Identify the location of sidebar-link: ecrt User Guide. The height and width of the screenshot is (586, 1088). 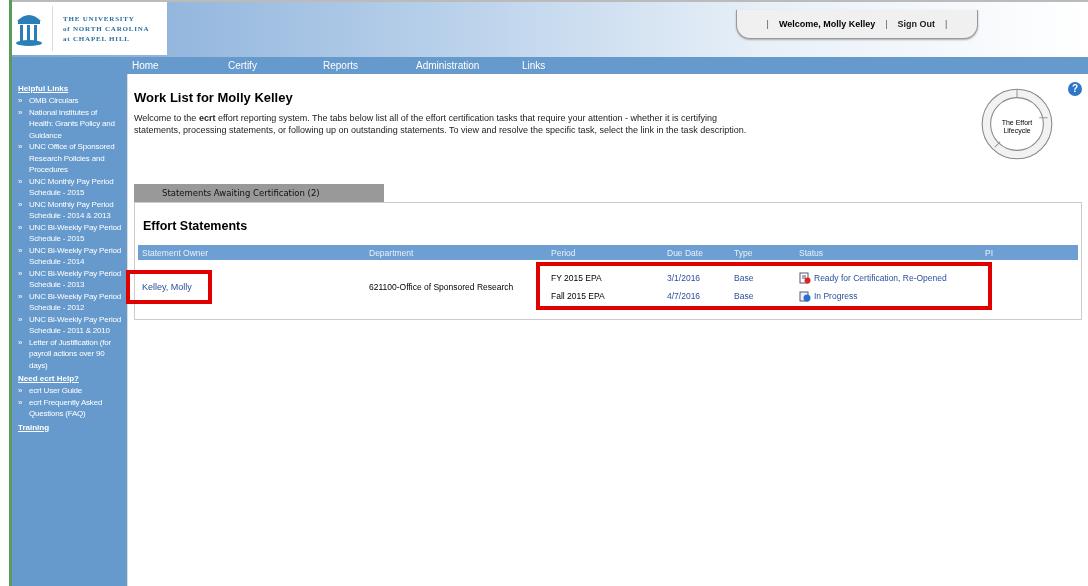
(56, 391).